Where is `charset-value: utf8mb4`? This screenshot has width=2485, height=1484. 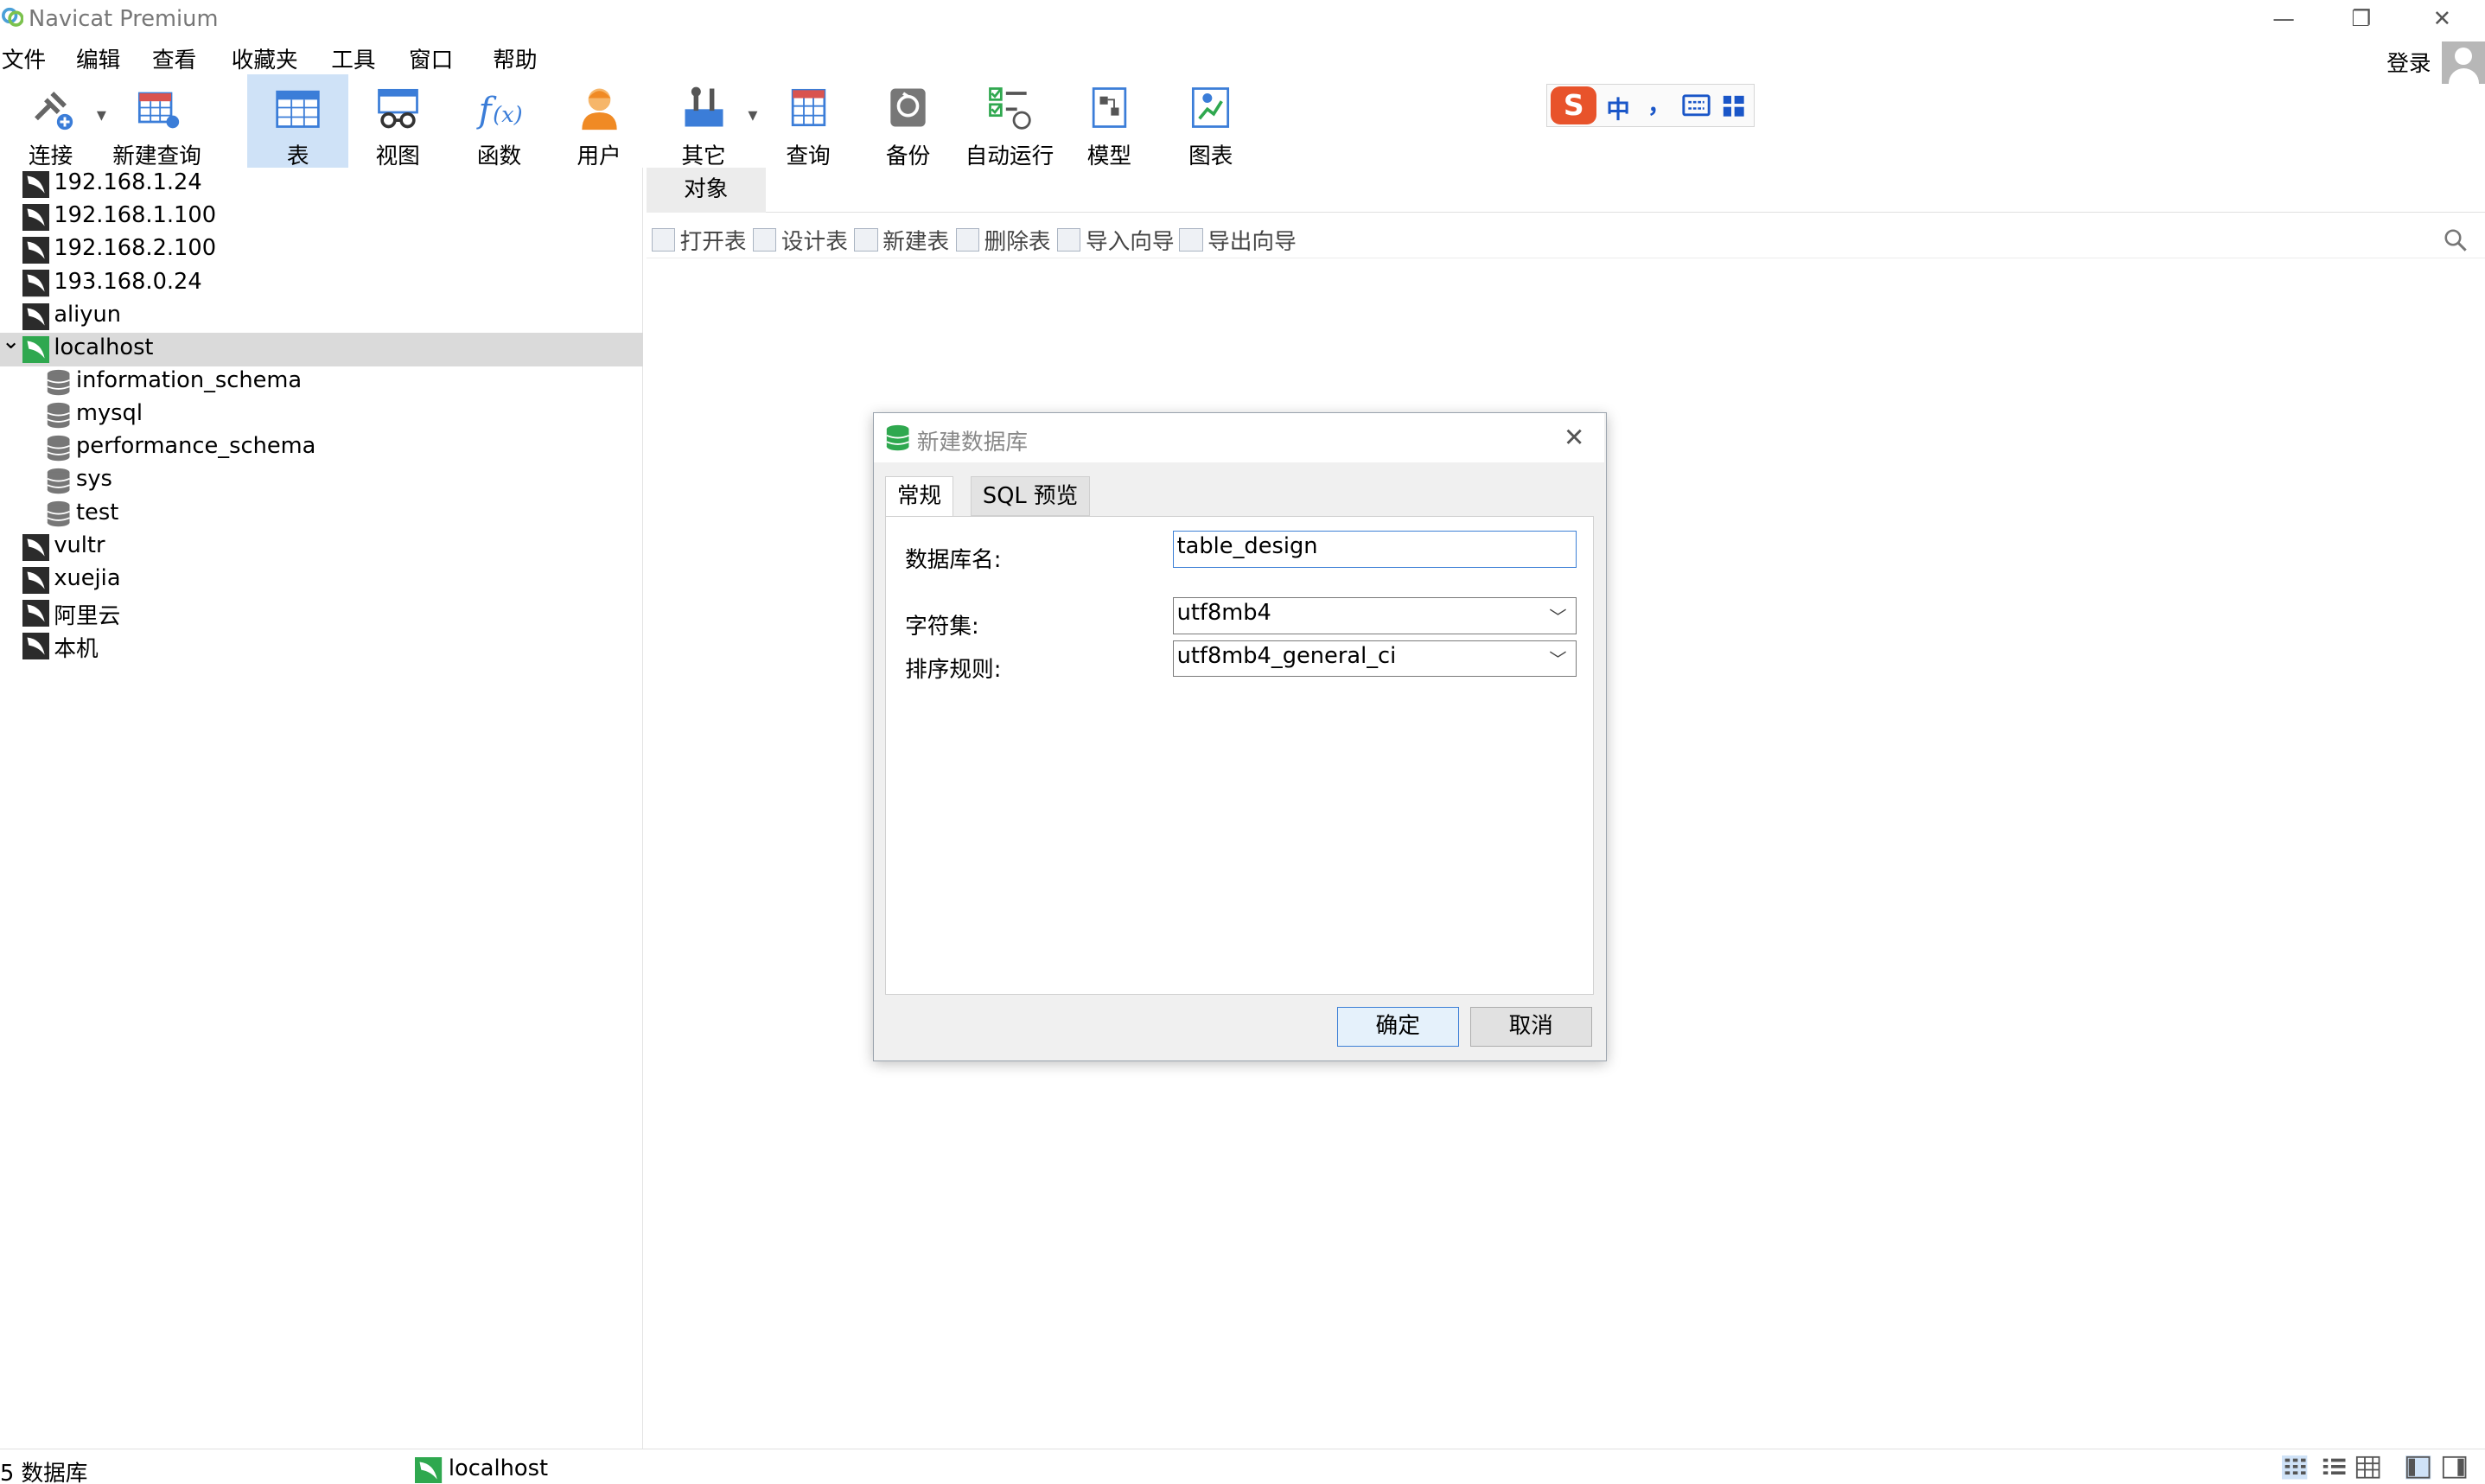 charset-value: utf8mb4 is located at coordinates (1223, 614).